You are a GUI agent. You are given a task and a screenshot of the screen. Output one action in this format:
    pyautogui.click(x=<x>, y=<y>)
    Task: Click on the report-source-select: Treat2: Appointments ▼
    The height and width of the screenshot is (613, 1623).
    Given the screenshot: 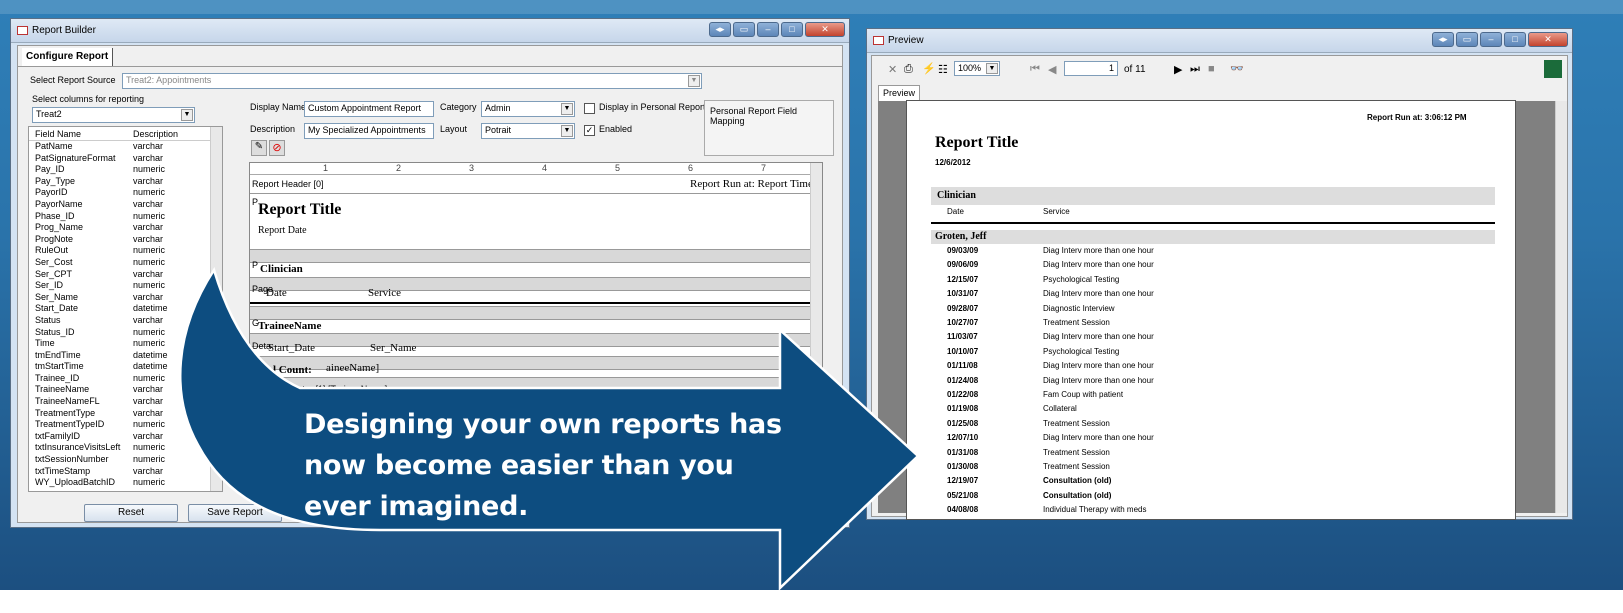 What is the action you would take?
    pyautogui.click(x=412, y=81)
    